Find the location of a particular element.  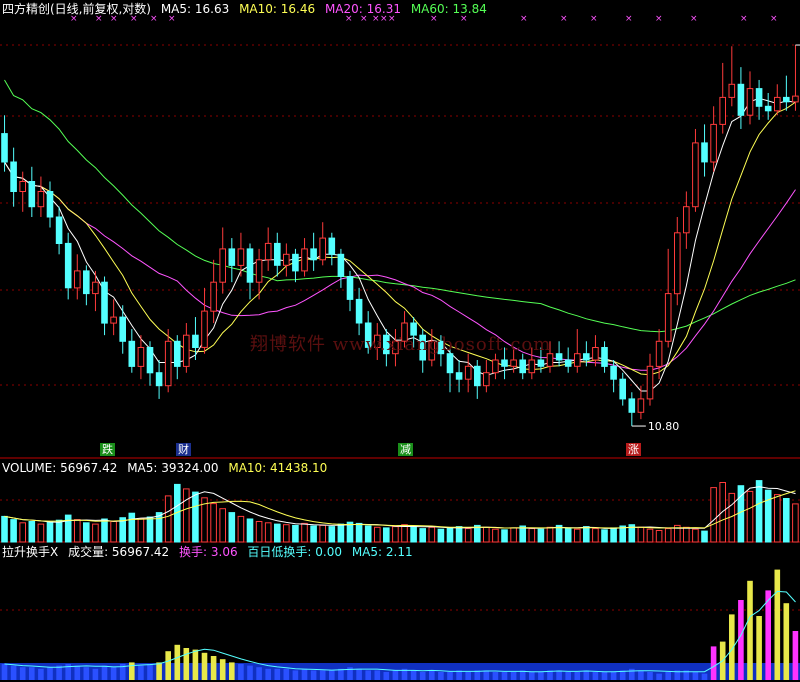

ma20-readout: MA20: 16.31 is located at coordinates (362, 9).